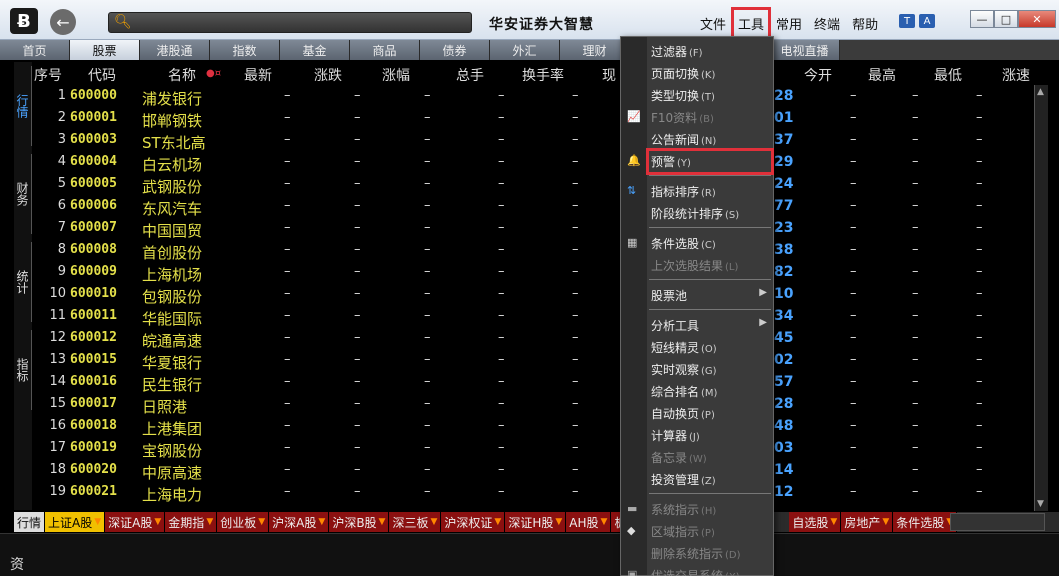 The height and width of the screenshot is (576, 1059). Describe the element at coordinates (805, 50) in the screenshot. I see `tab-11: 电视直播` at that location.